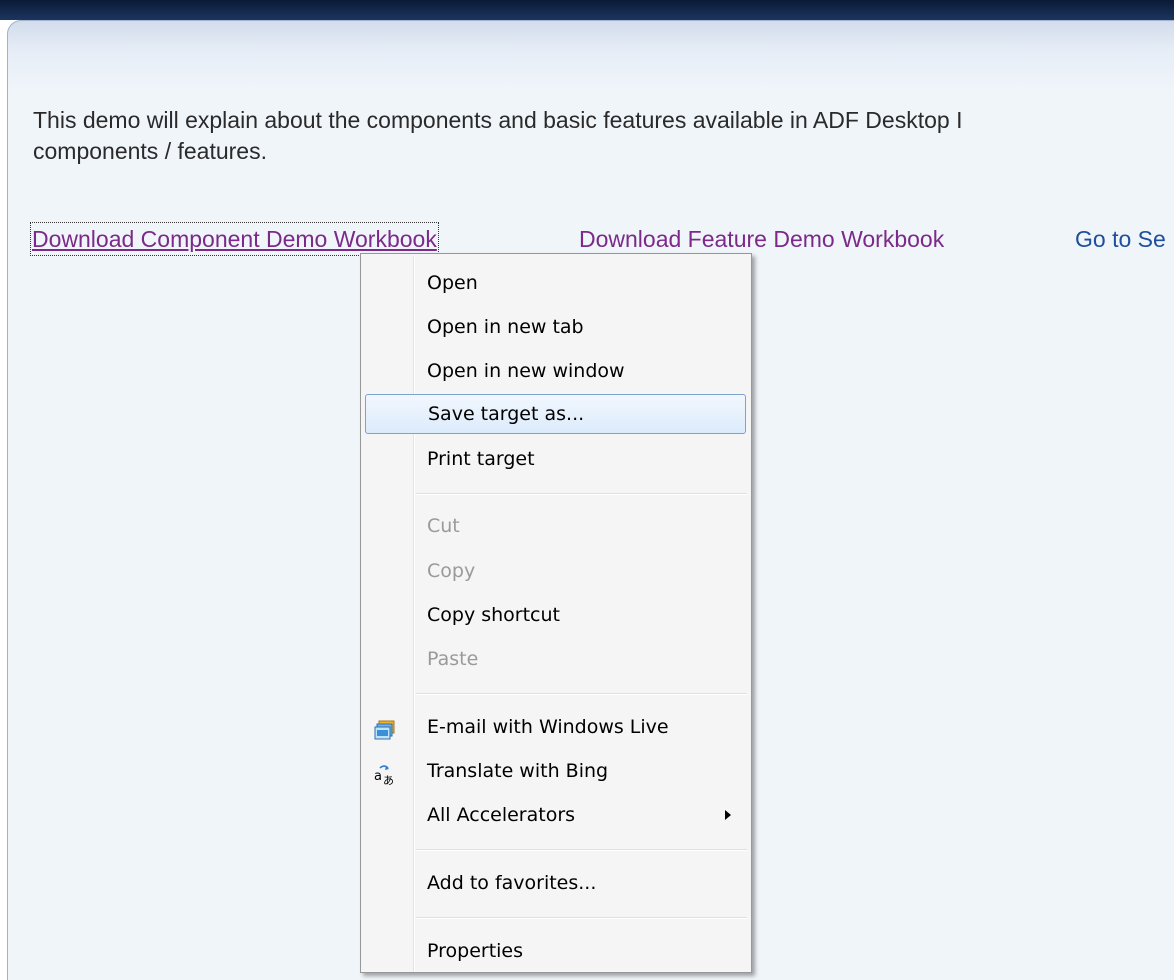 The width and height of the screenshot is (1174, 980). What do you see at coordinates (443, 526) in the screenshot?
I see `menu-item-label: Cut` at bounding box center [443, 526].